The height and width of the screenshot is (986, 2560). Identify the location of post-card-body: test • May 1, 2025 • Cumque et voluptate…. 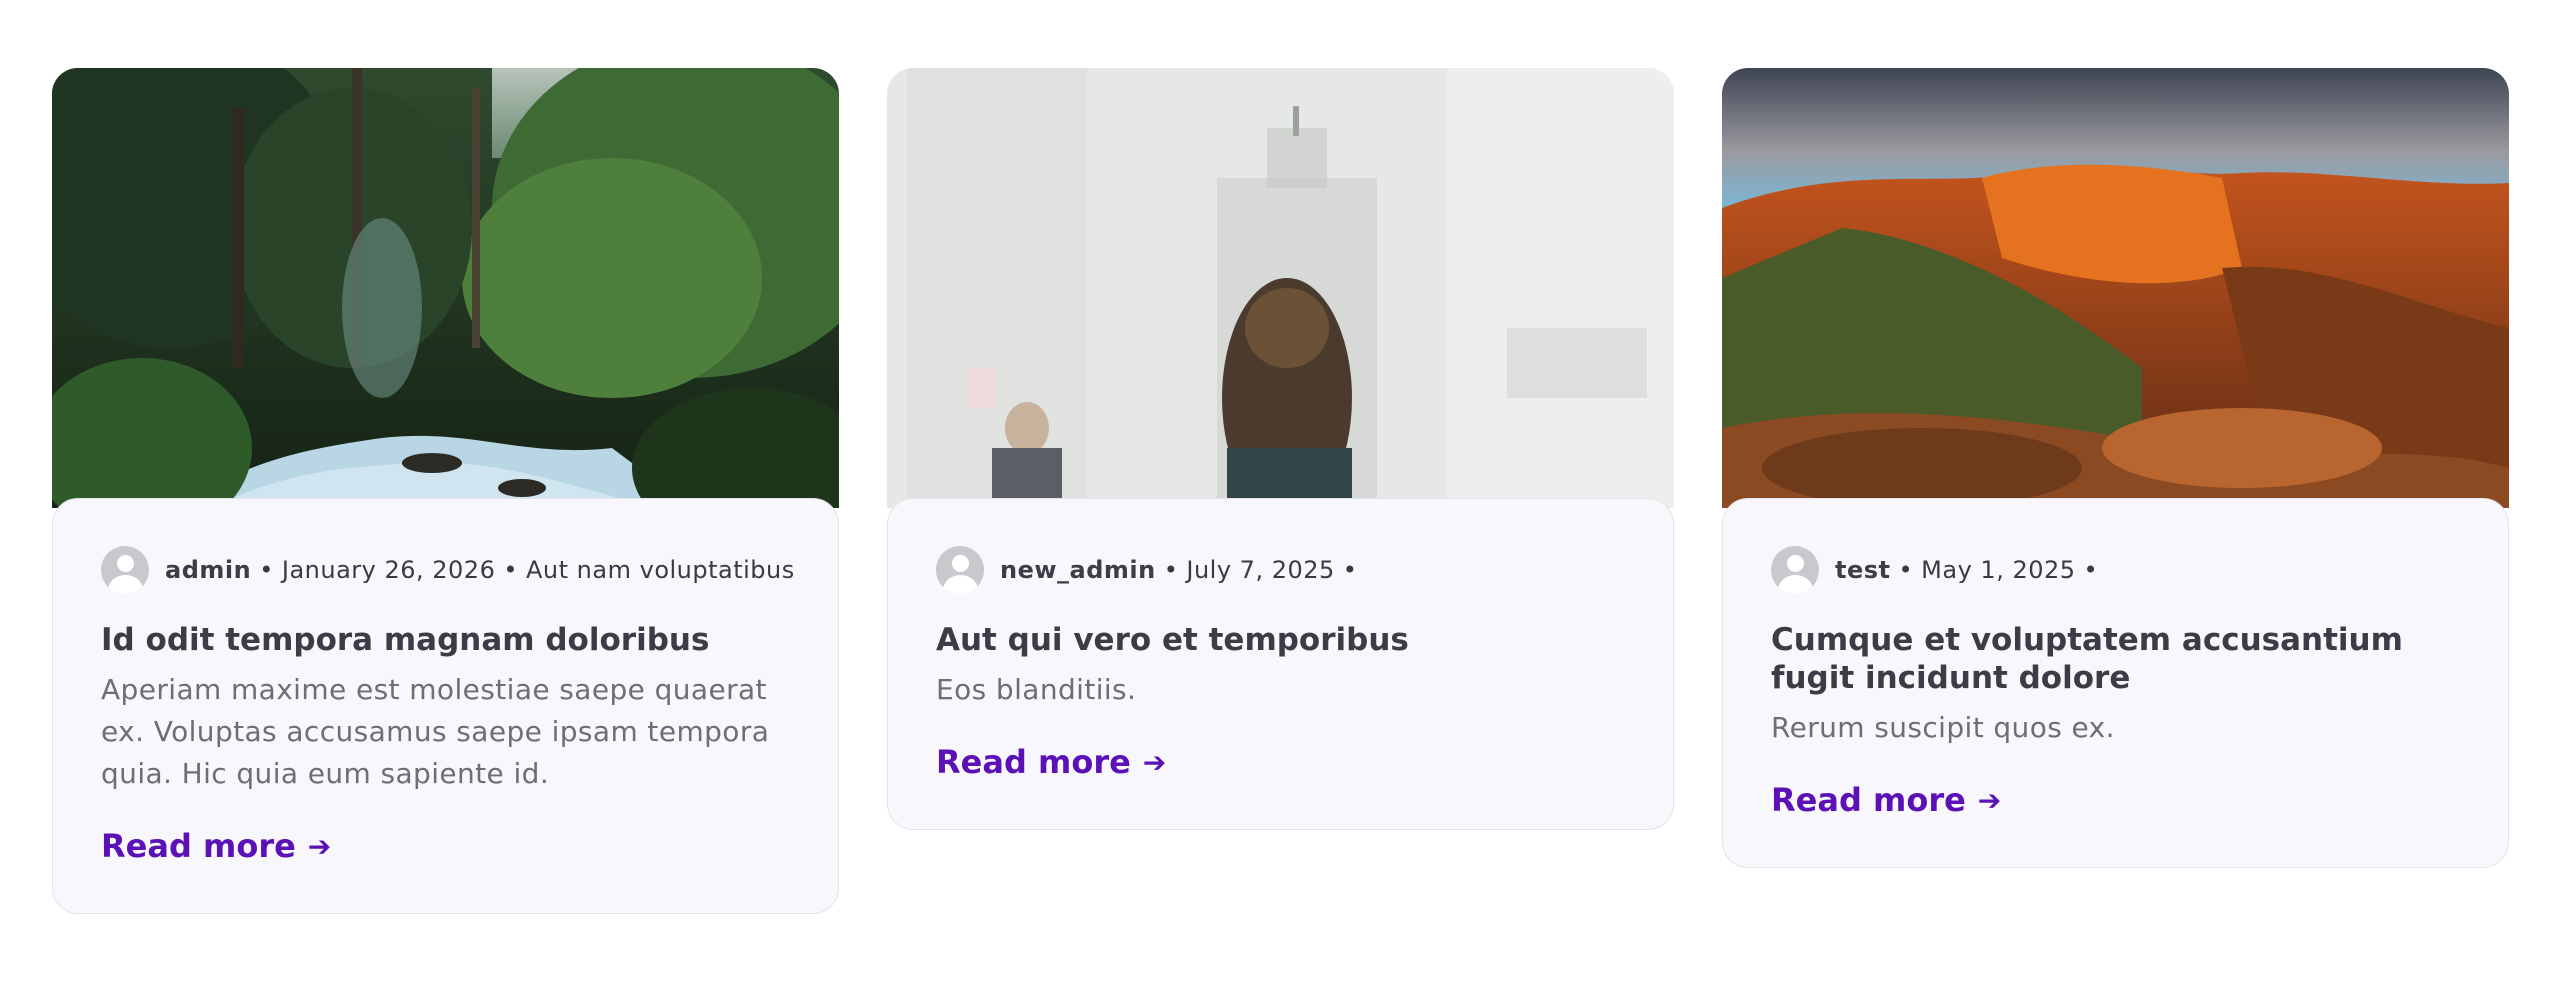
(2115, 683).